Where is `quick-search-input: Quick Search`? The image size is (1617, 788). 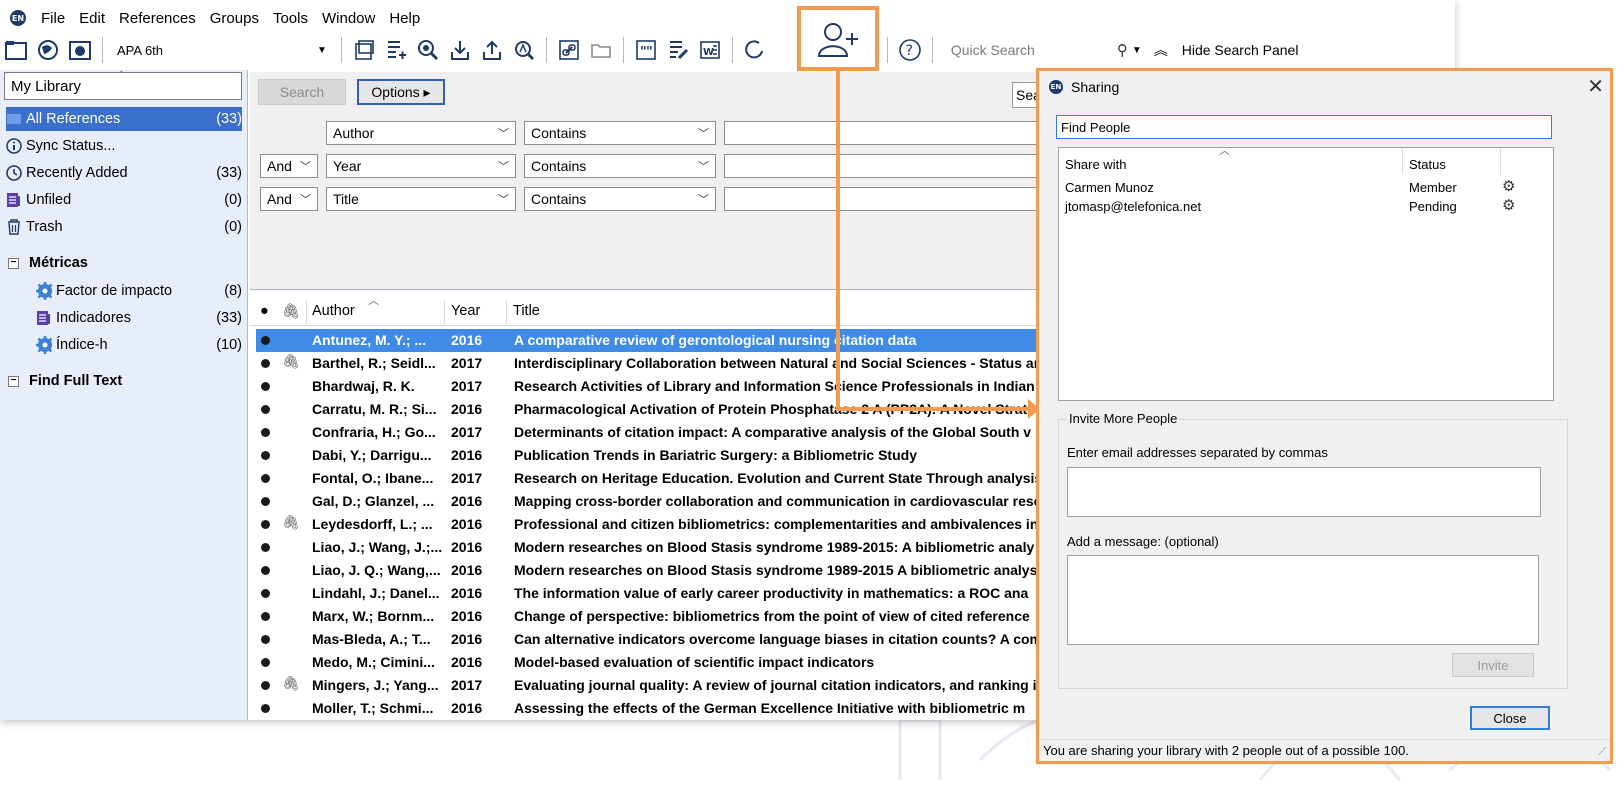 quick-search-input: Quick Search is located at coordinates (1031, 50).